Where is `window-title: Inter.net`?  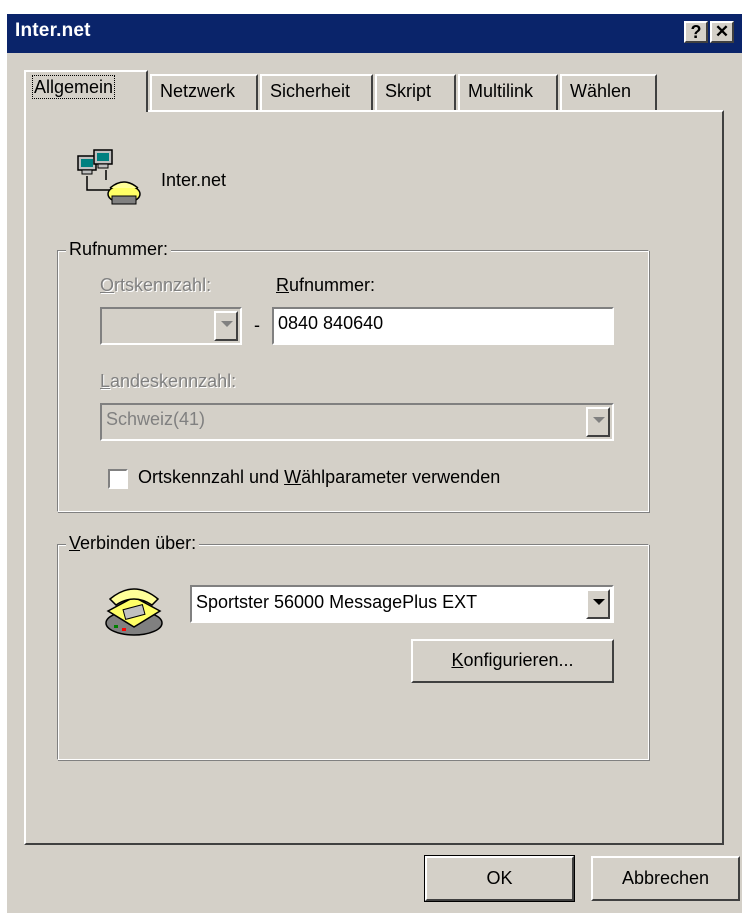 window-title: Inter.net is located at coordinates (53, 30).